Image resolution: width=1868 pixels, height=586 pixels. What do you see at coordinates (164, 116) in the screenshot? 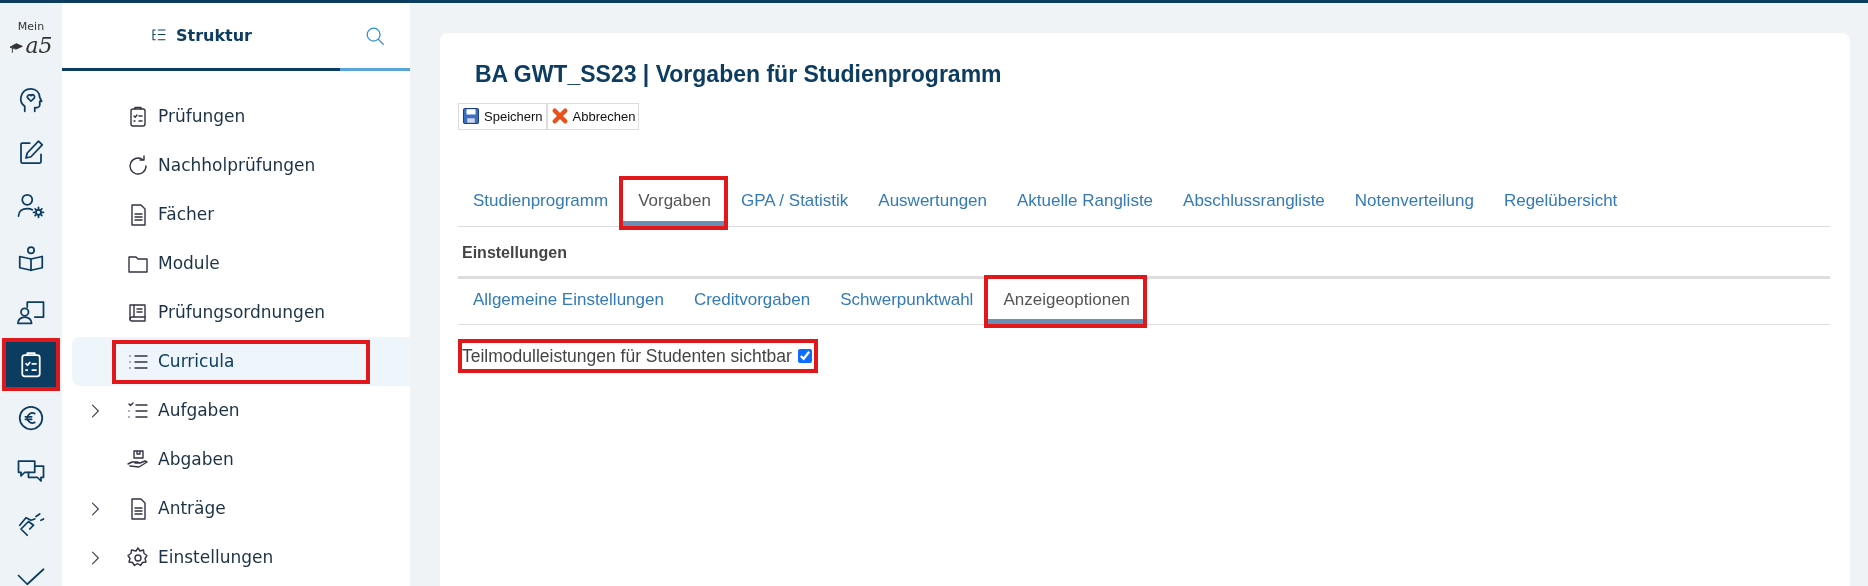
I see `sidebar-item: Prüfungen` at bounding box center [164, 116].